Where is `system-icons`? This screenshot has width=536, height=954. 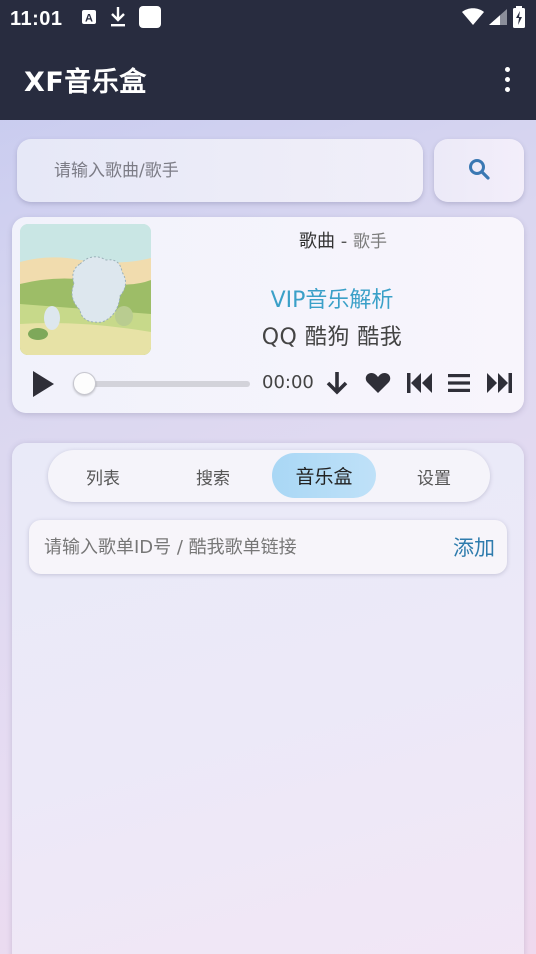
system-icons is located at coordinates (494, 19).